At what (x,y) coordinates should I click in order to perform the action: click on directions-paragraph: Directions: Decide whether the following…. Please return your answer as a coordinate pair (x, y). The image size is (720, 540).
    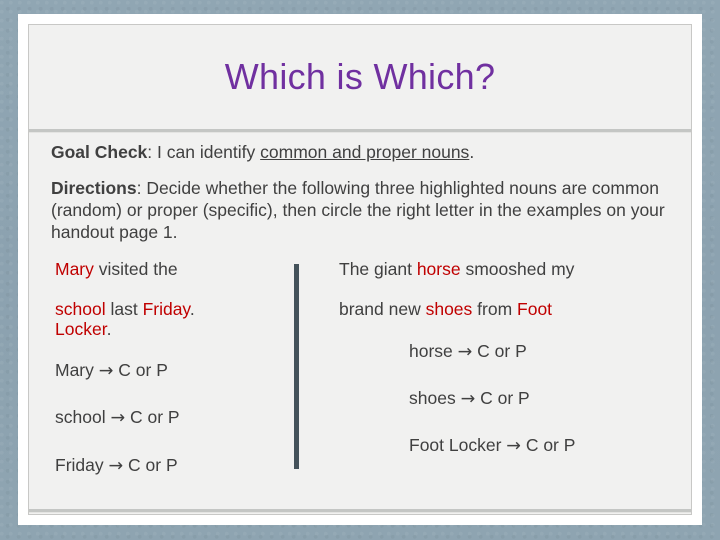
    Looking at the image, I should click on (362, 210).